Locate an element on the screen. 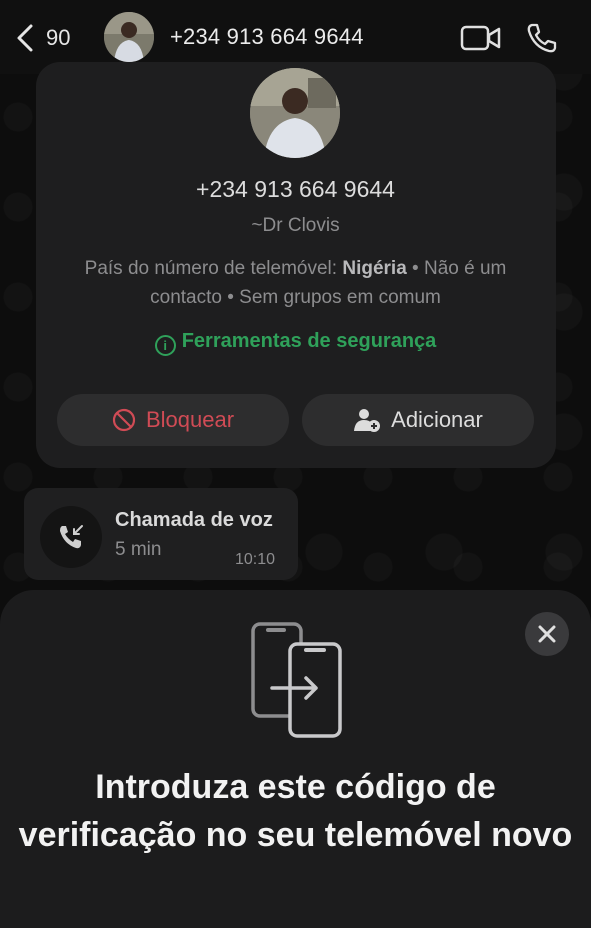 The image size is (591, 928). add-contact-button: Adicionar is located at coordinates (418, 420).